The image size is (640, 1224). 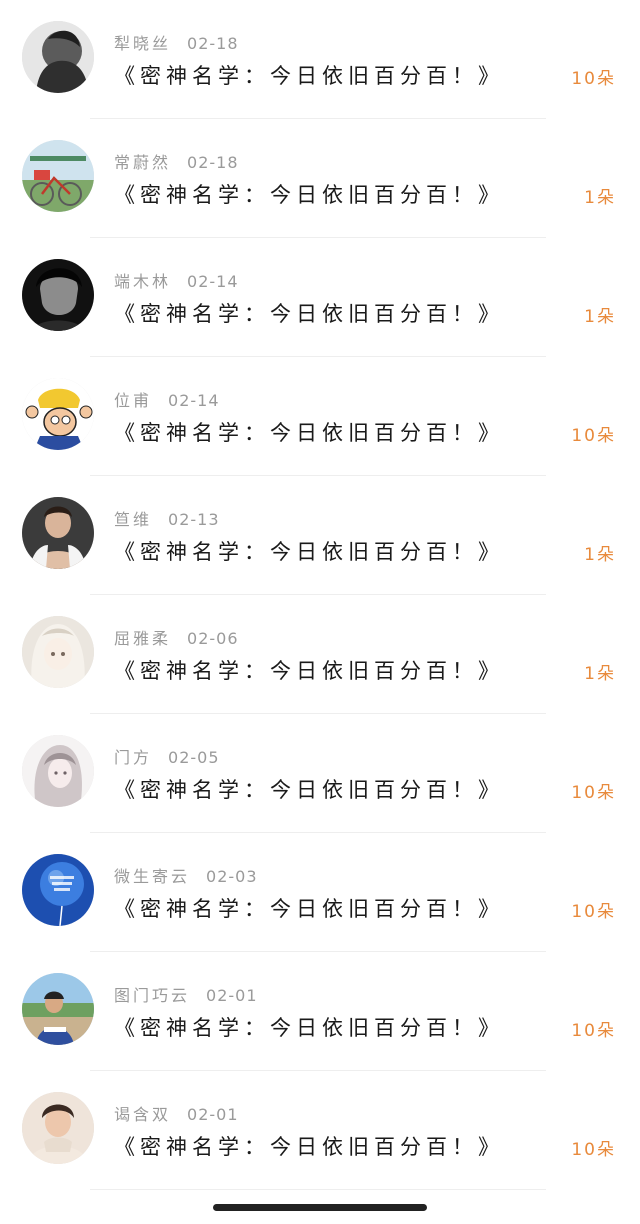 What do you see at coordinates (142, 162) in the screenshot?
I see `user-name: 常蔚然` at bounding box center [142, 162].